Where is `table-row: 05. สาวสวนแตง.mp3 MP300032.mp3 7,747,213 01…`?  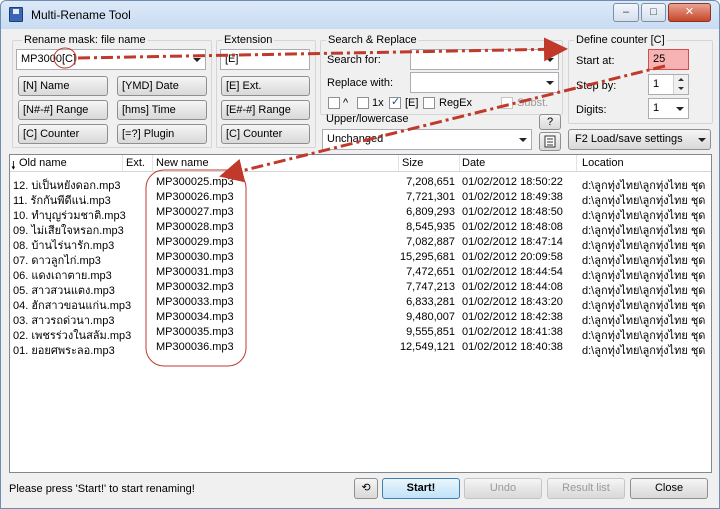 table-row: 05. สาวสวนแตง.mp3 MP300032.mp3 7,747,213 01… is located at coordinates (360, 288).